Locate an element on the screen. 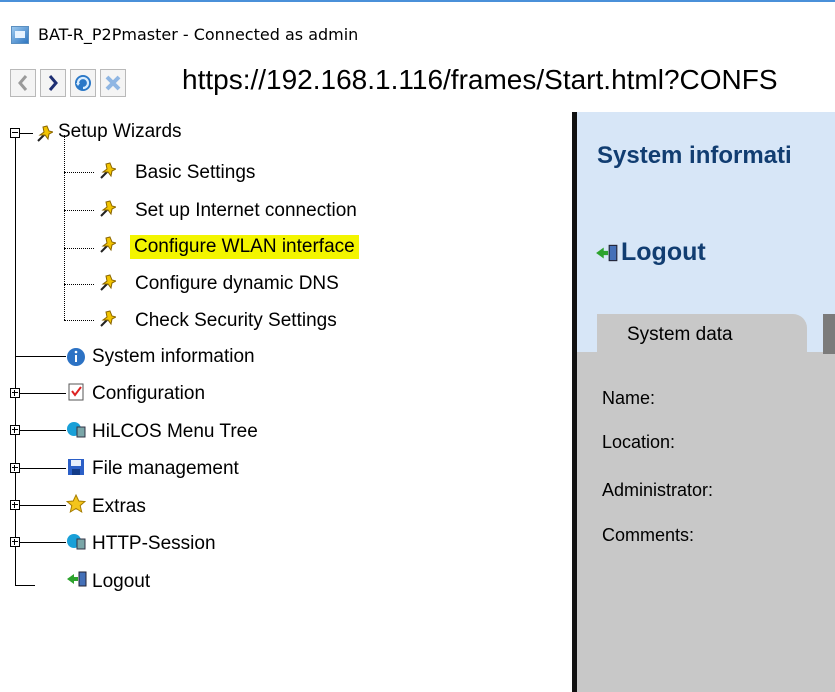 This screenshot has height=692, width=835. forward-button is located at coordinates (53, 83).